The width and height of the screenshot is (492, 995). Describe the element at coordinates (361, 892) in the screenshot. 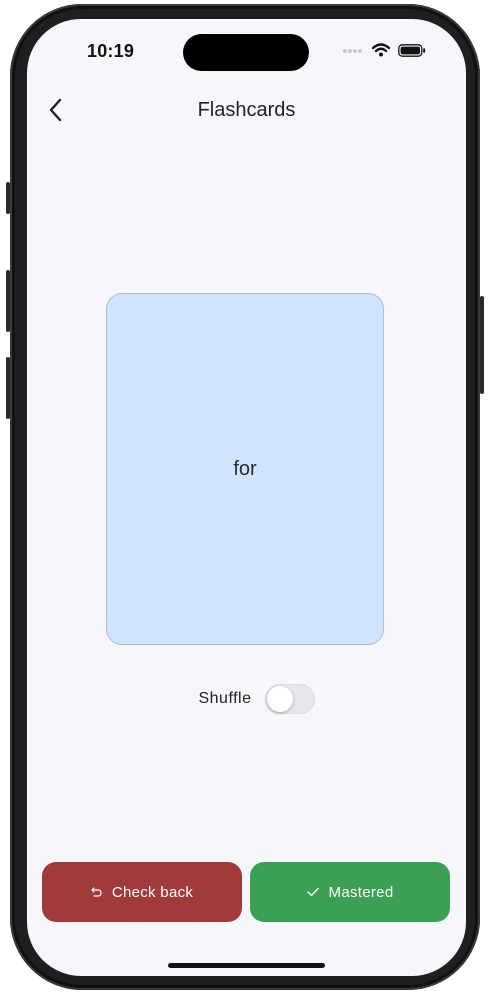

I see `mastered-label: Mastered` at that location.